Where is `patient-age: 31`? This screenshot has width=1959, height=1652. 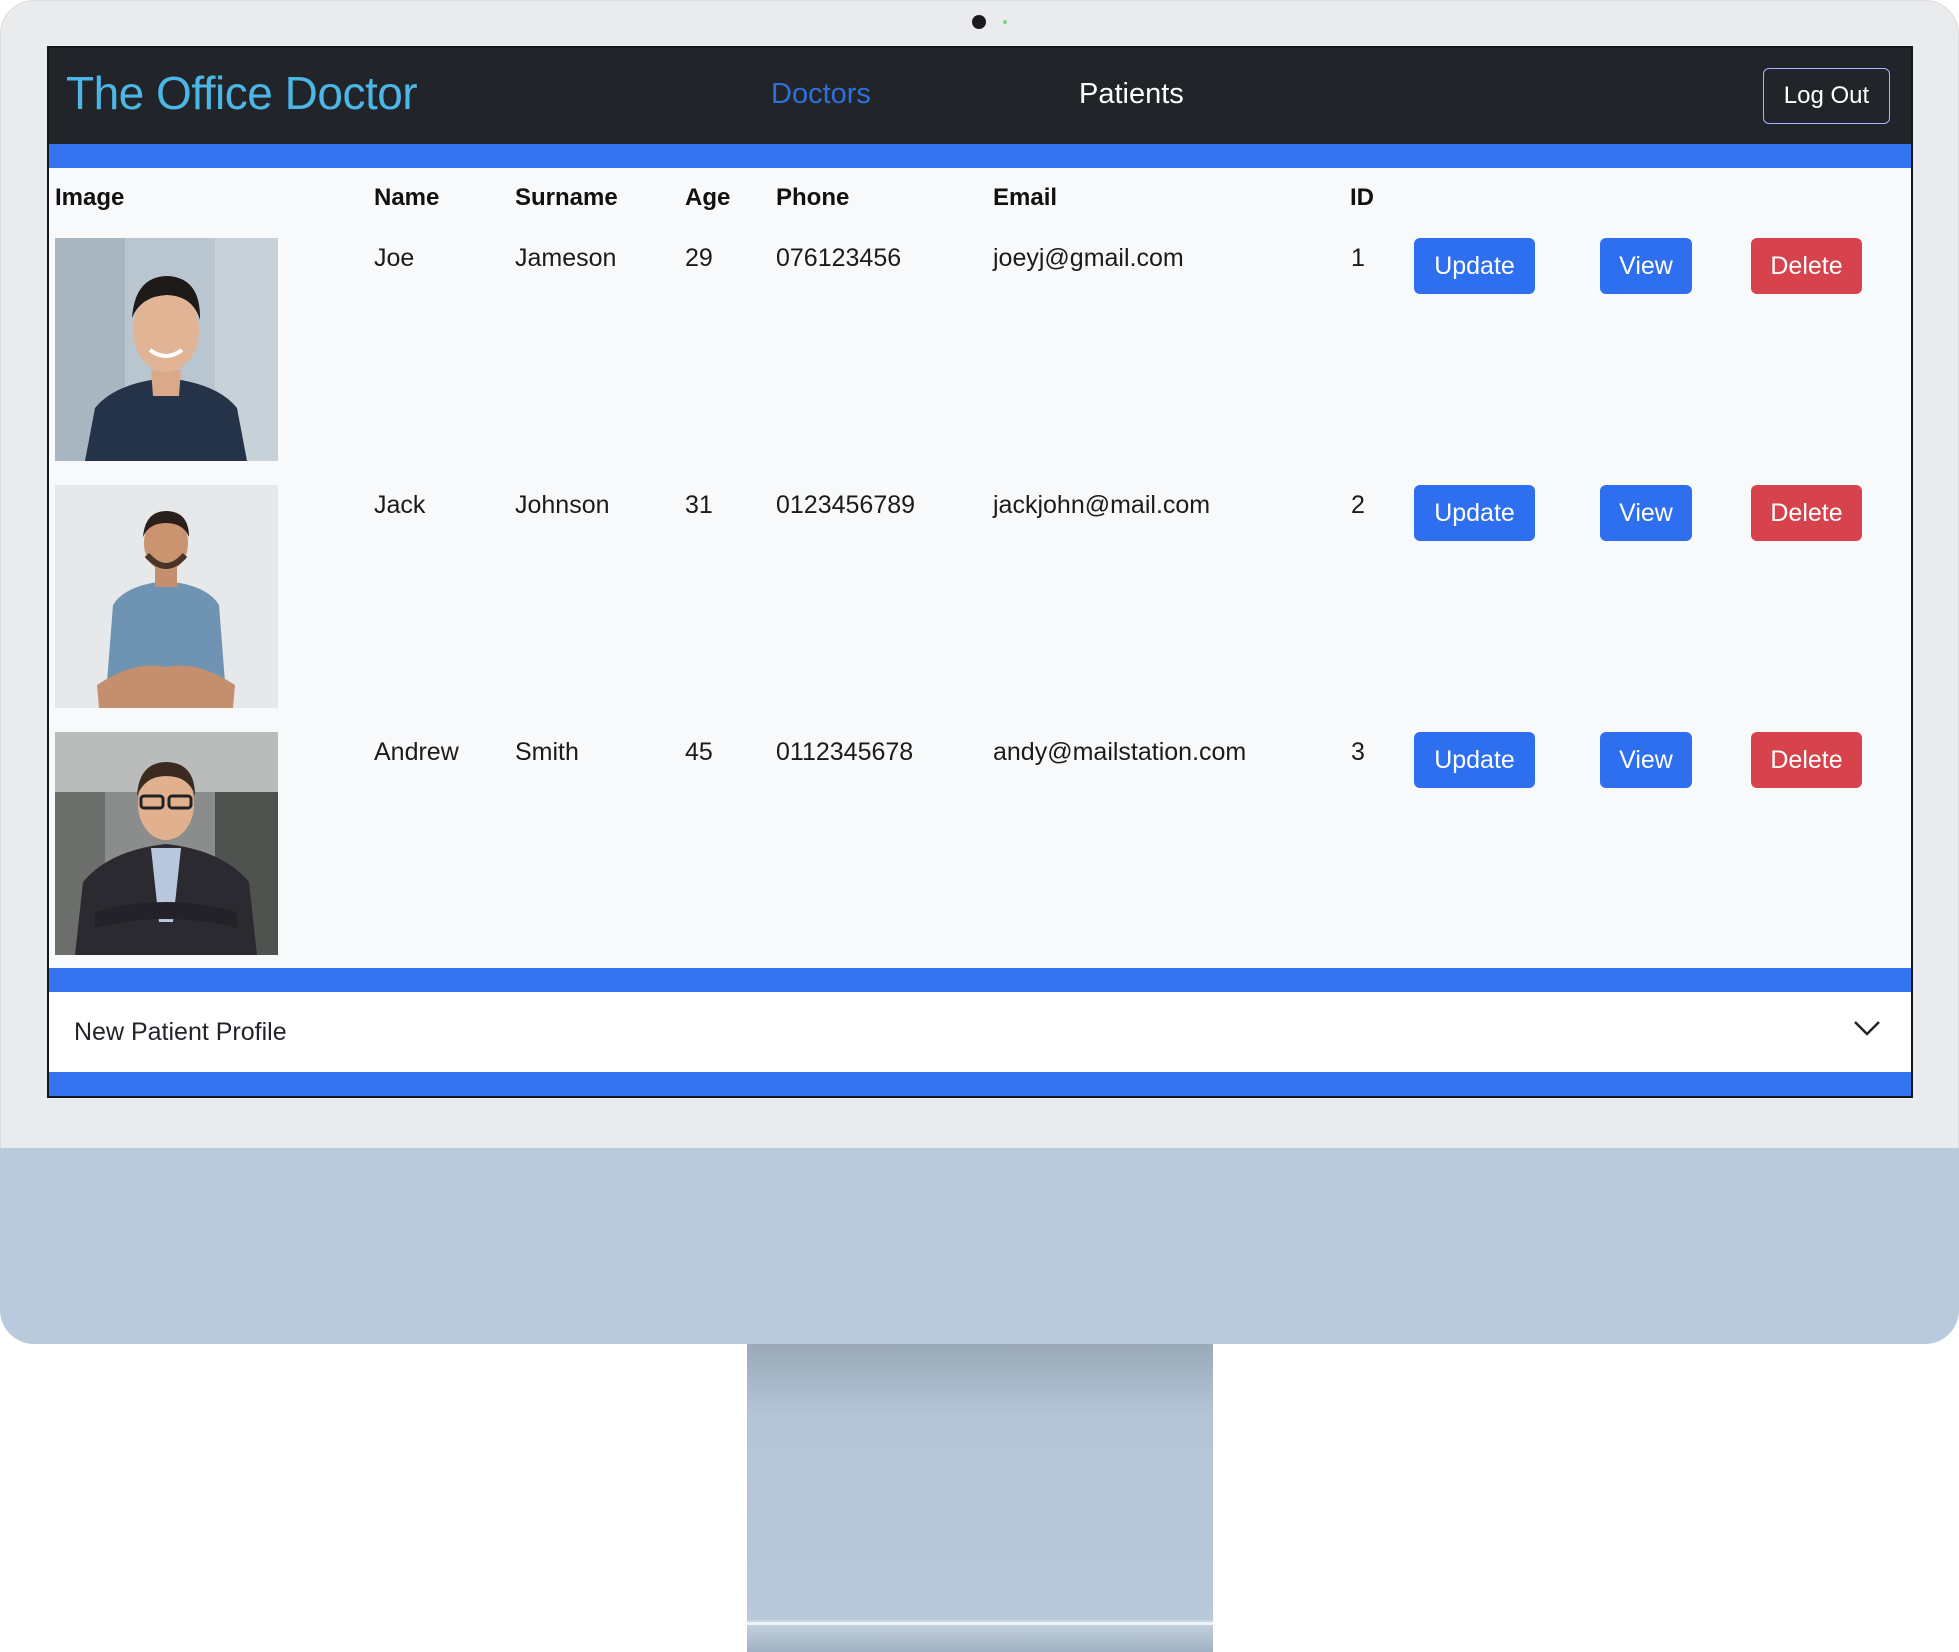 patient-age: 31 is located at coordinates (699, 505).